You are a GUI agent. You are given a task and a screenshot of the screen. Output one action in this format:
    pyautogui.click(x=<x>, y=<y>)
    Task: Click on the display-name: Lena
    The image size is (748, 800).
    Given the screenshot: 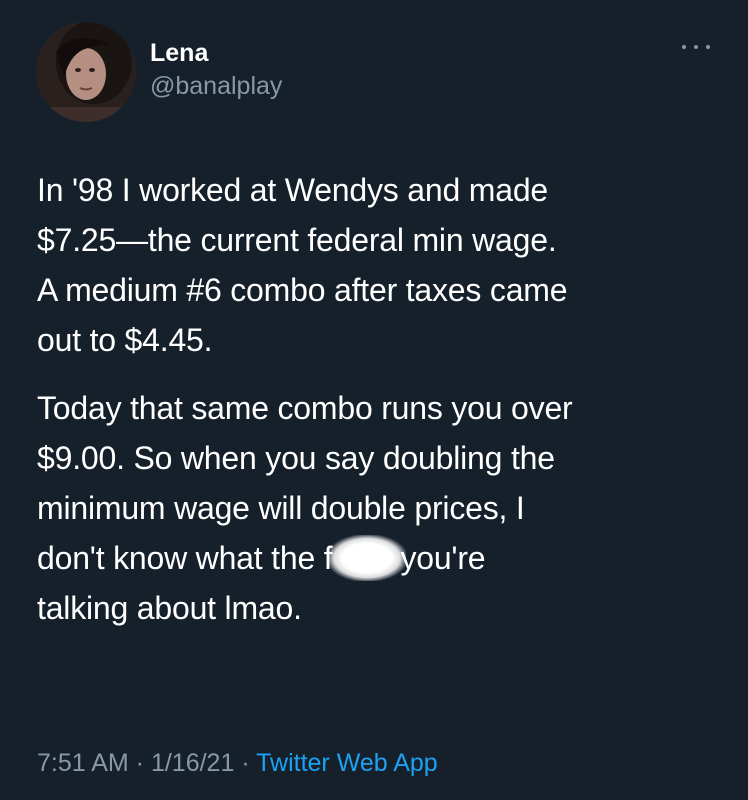 What is the action you would take?
    pyautogui.click(x=216, y=53)
    